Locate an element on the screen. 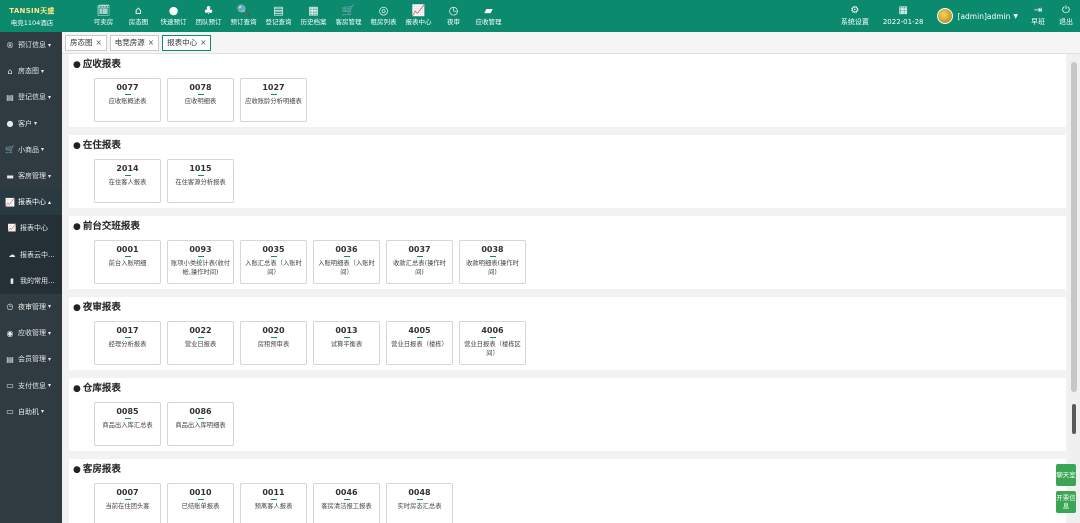 This screenshot has width=1080, height=523. sidebar-item-label: 报表中心 is located at coordinates (32, 202).